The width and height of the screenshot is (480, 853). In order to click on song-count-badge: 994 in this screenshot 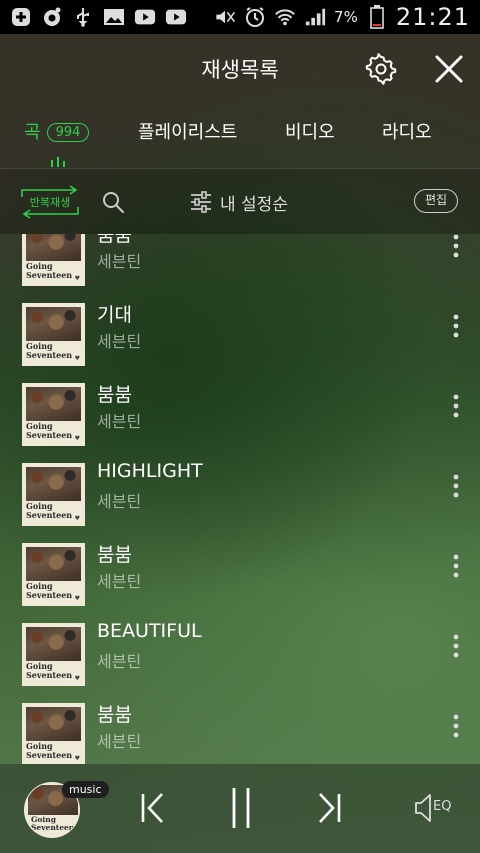, I will do `click(68, 132)`.